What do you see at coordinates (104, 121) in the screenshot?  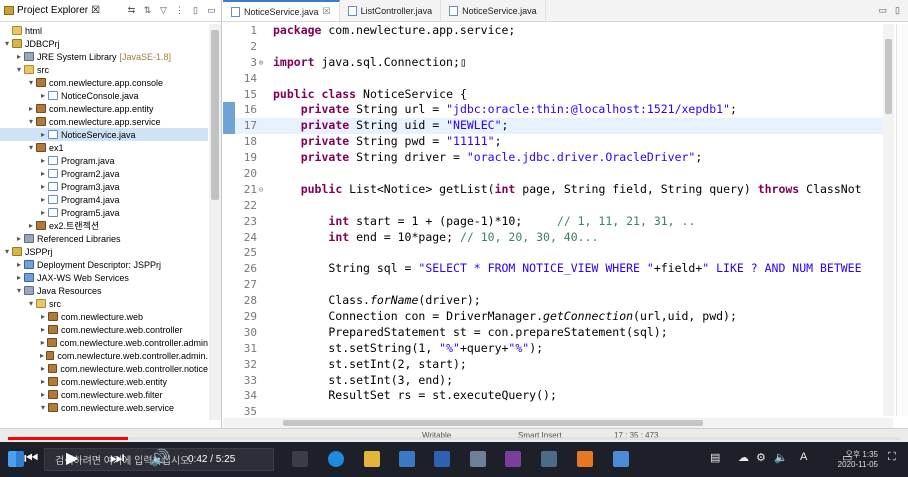 I see `tree-item: ▾ com.newlecture.app.service` at bounding box center [104, 121].